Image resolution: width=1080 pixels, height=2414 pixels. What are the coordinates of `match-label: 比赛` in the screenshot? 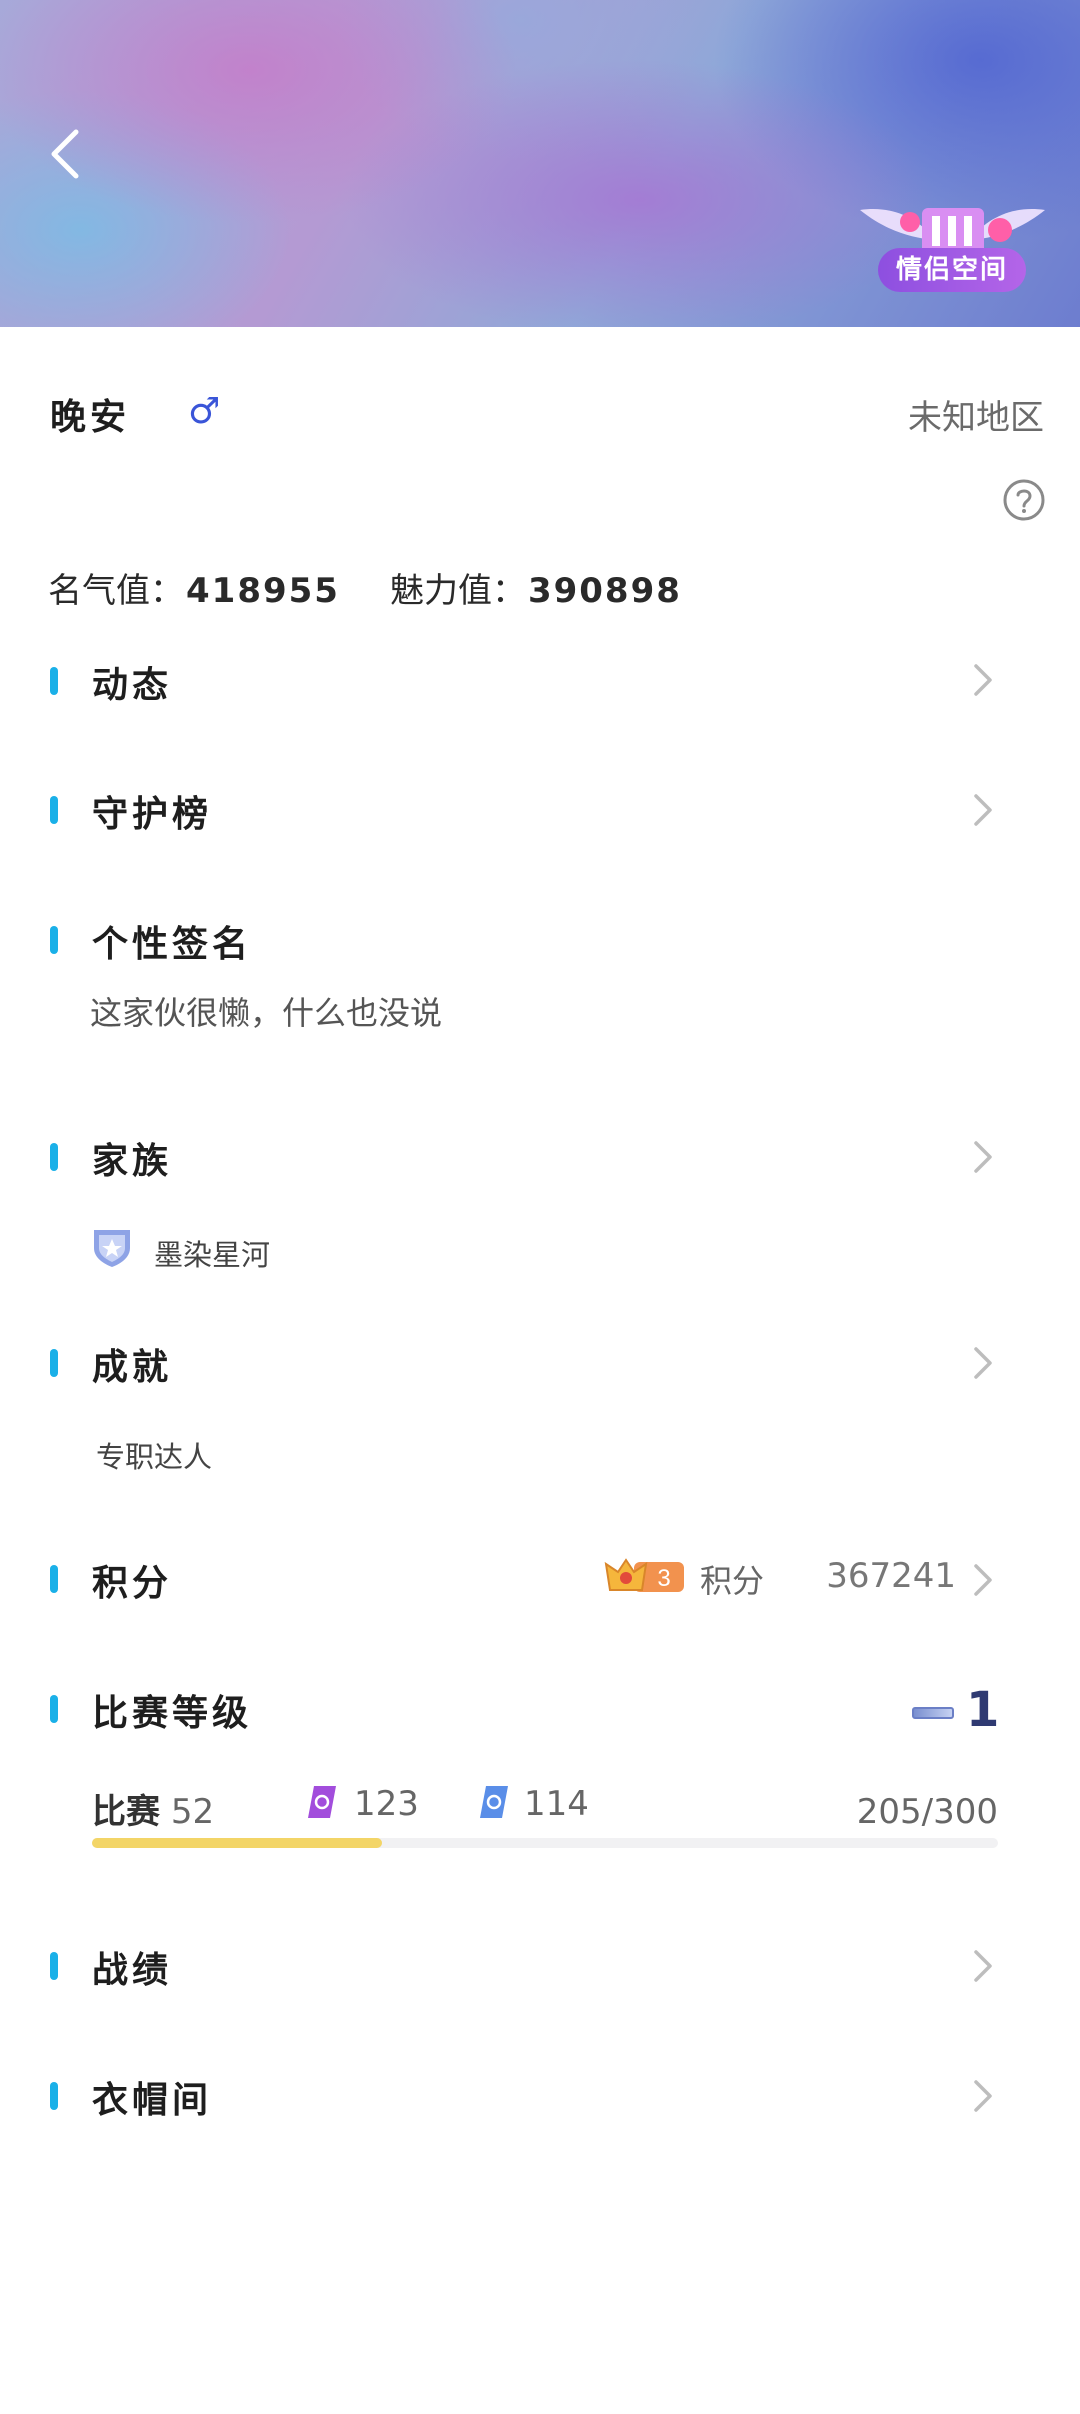 It's located at (126, 1812).